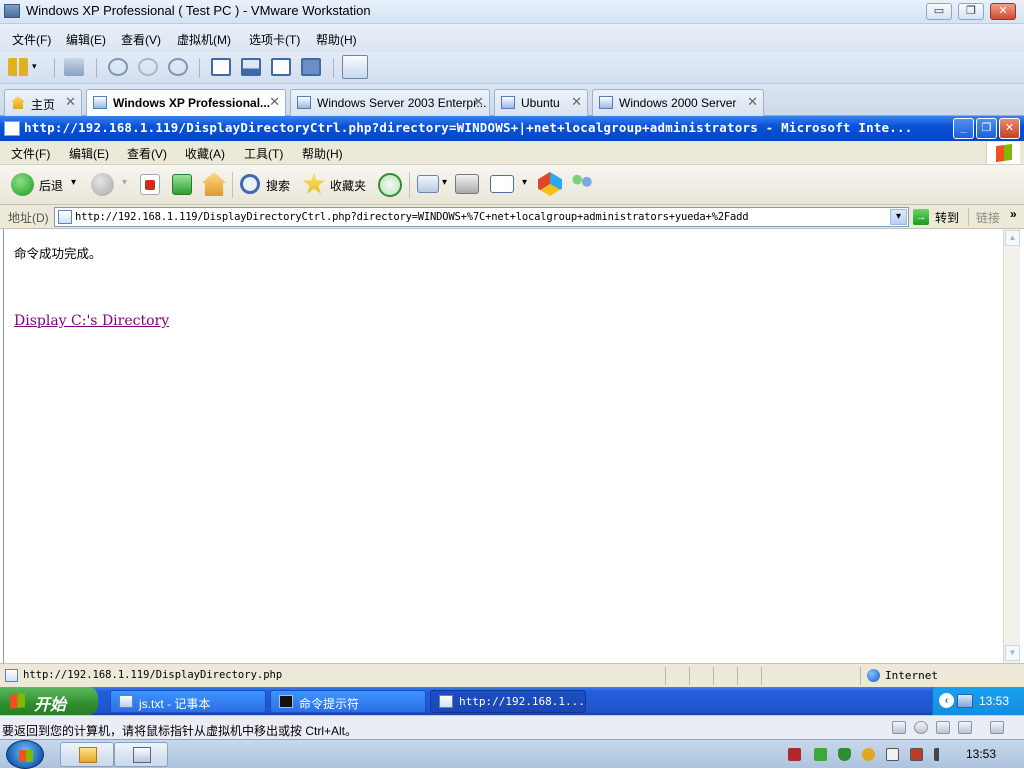  What do you see at coordinates (892, 754) in the screenshot?
I see `removable-device-icon` at bounding box center [892, 754].